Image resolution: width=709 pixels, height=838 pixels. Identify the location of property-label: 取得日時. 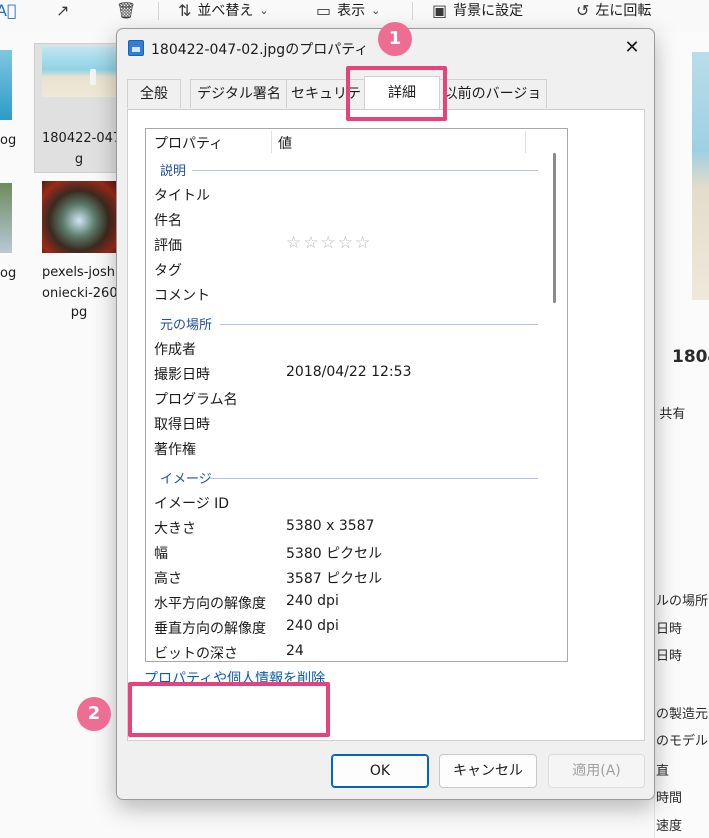
(182, 425).